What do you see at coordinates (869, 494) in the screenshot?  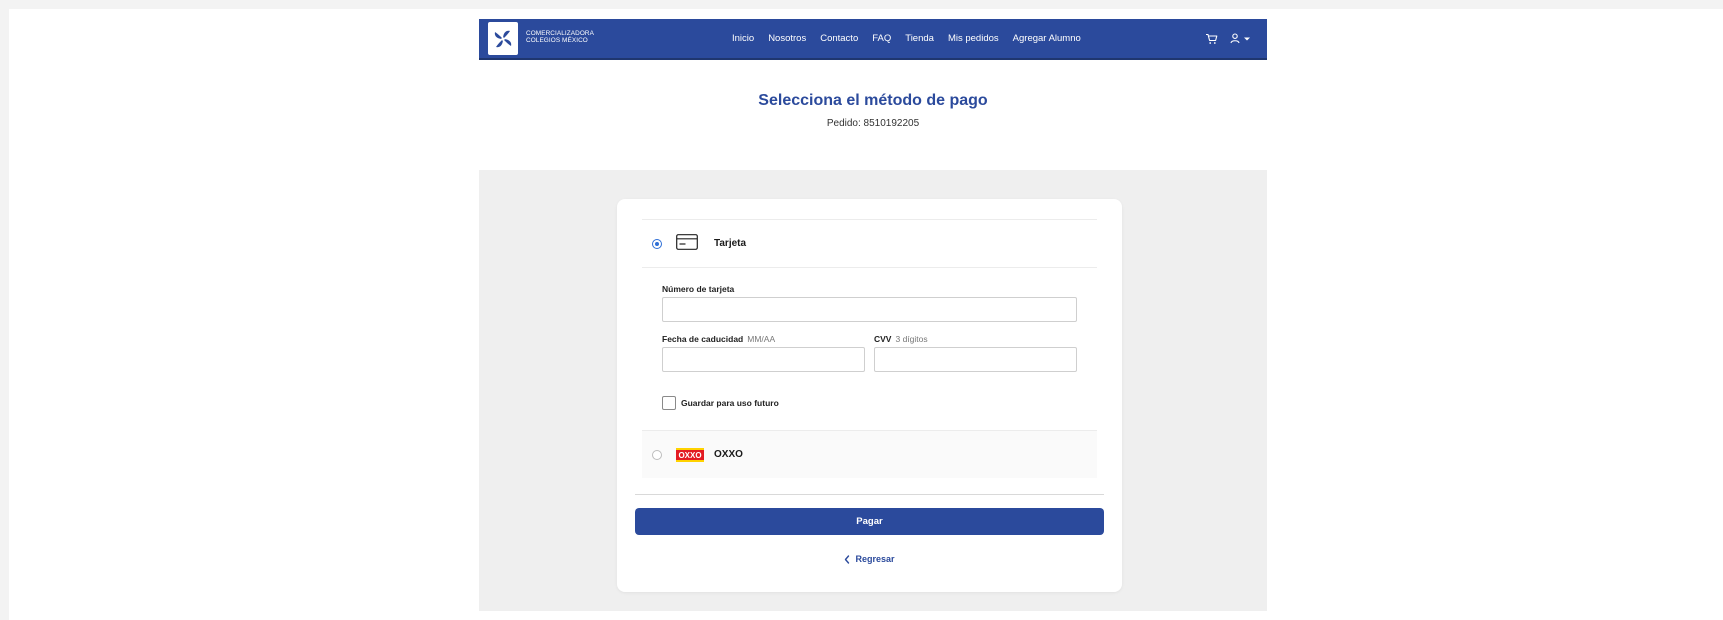 I see `card-divider` at bounding box center [869, 494].